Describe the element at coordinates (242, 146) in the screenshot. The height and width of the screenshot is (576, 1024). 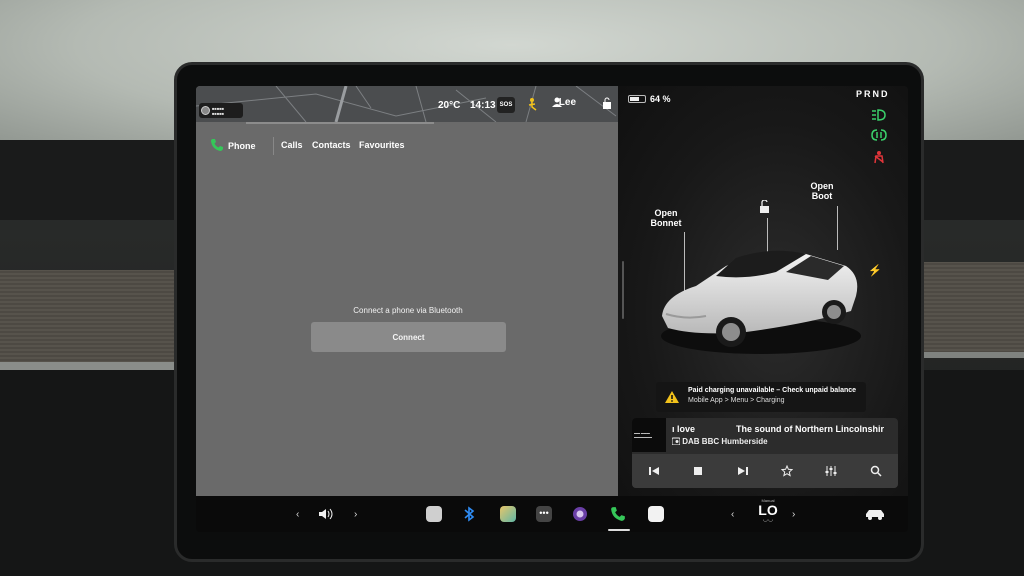
I see `phone-app-title: Phone` at that location.